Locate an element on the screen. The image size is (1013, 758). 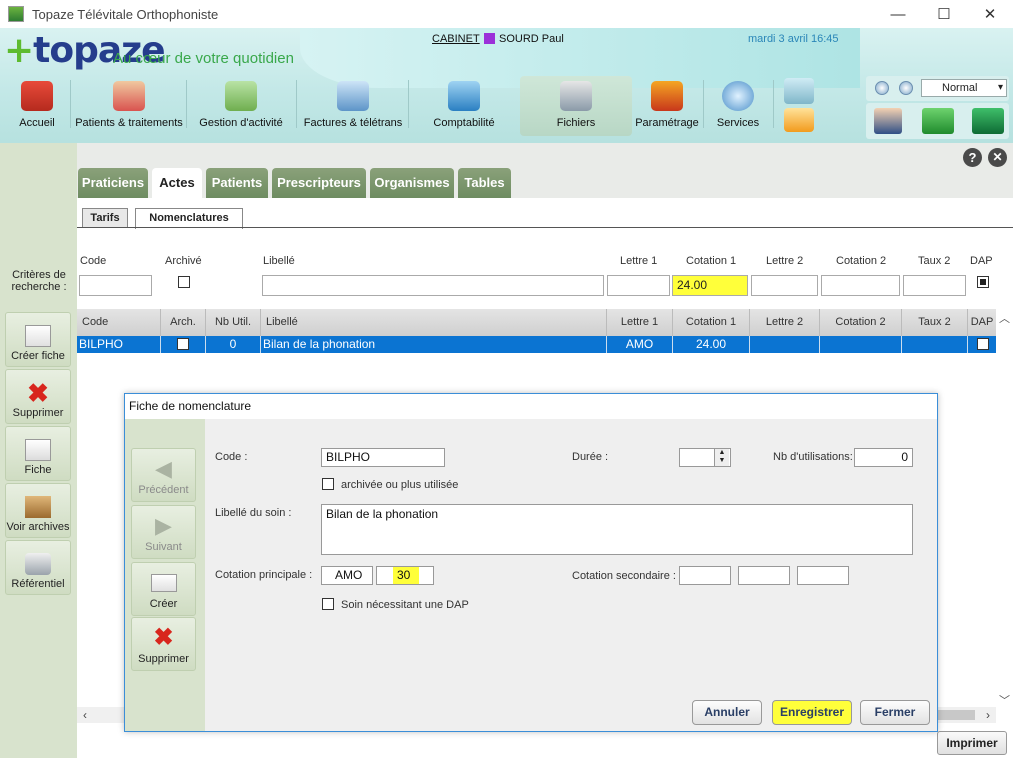
criteria-code-input is located at coordinates (115, 285).